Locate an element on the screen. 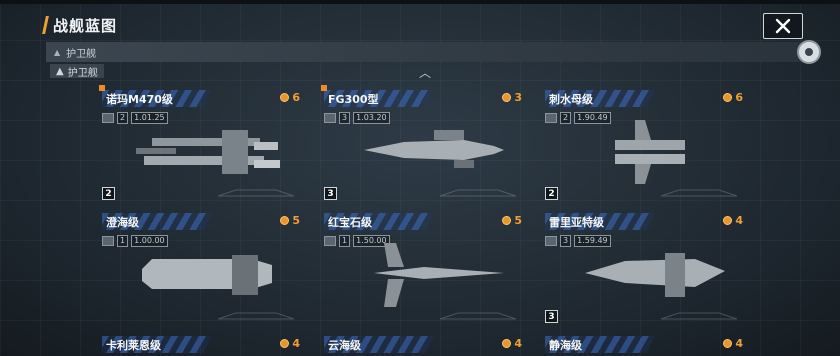  ship-name: 红宝石级 is located at coordinates (350, 222).